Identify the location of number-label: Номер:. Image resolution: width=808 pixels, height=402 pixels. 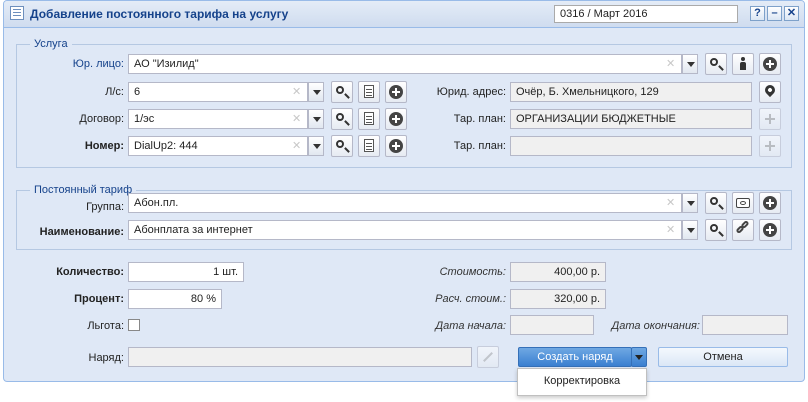
(104, 146).